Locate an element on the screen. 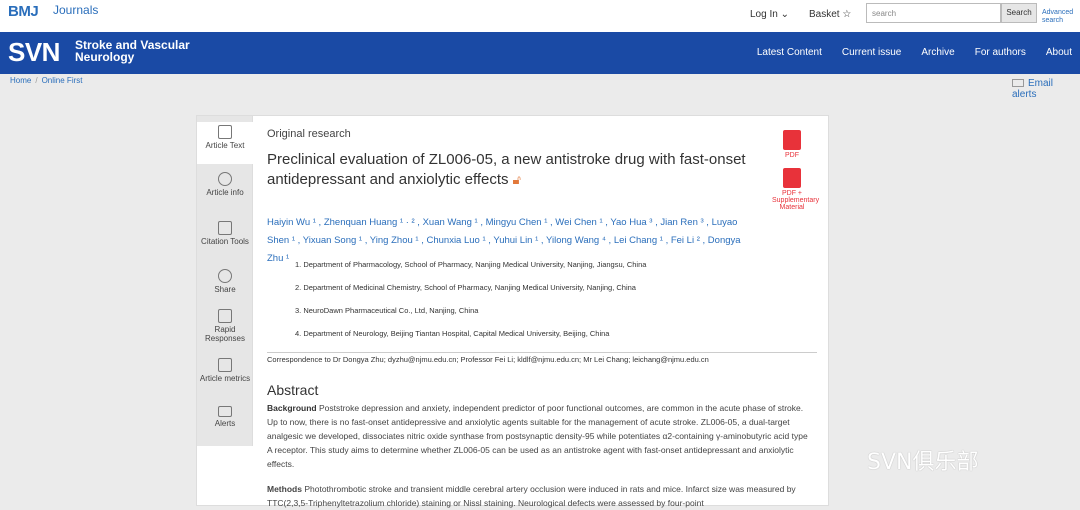  sidebar-item-label: Article Text is located at coordinates (225, 145).